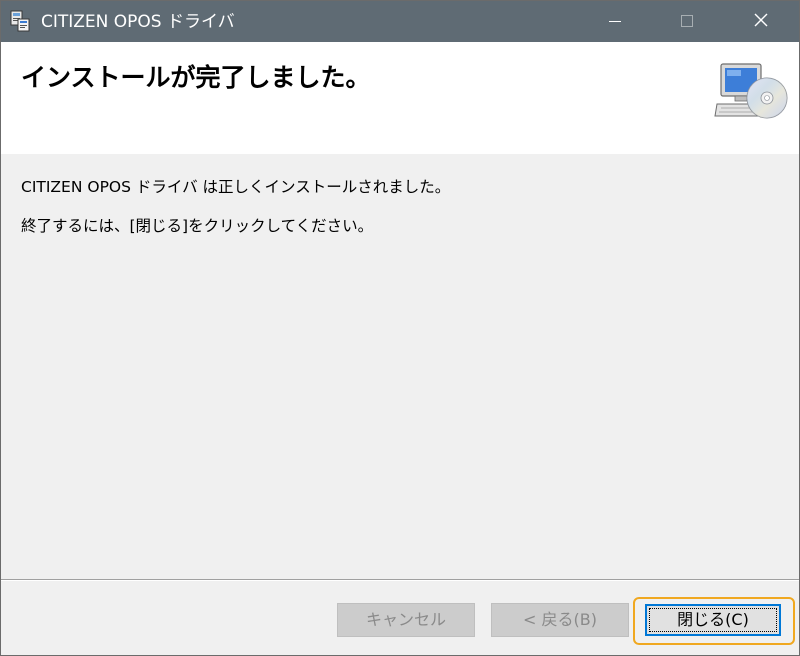 The height and width of the screenshot is (656, 800). Describe the element at coordinates (196, 77) in the screenshot. I see `page-title: インストールが完了しました。` at that location.